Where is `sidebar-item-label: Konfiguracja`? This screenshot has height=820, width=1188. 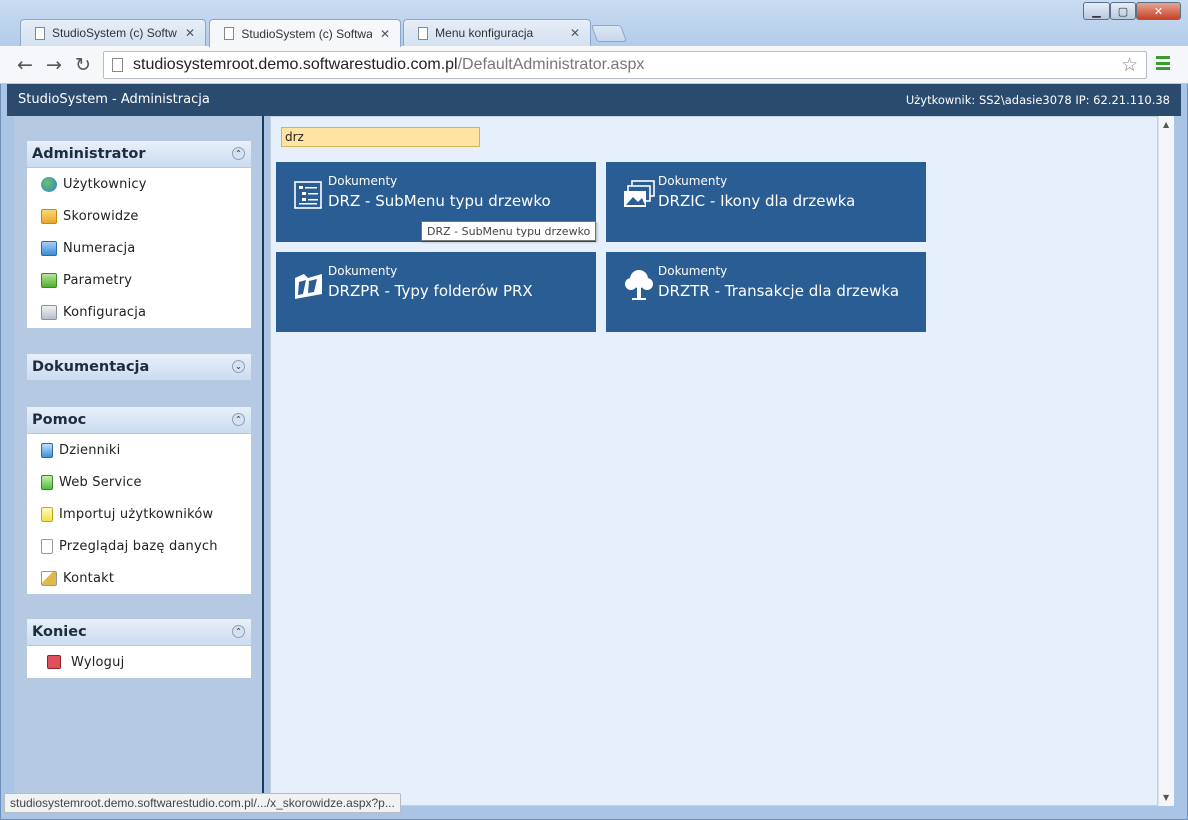
sidebar-item-label: Konfiguracja is located at coordinates (105, 312).